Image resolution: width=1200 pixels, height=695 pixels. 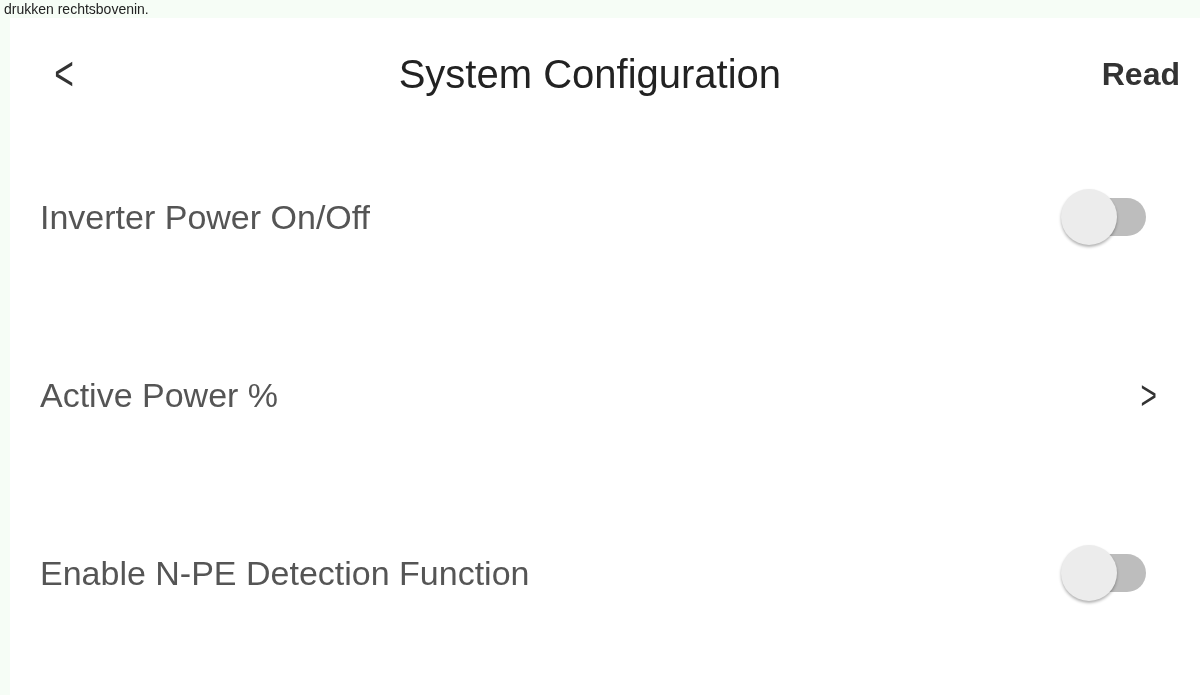 What do you see at coordinates (285, 573) in the screenshot?
I see `setting-label: Enable N-PE Detection Function` at bounding box center [285, 573].